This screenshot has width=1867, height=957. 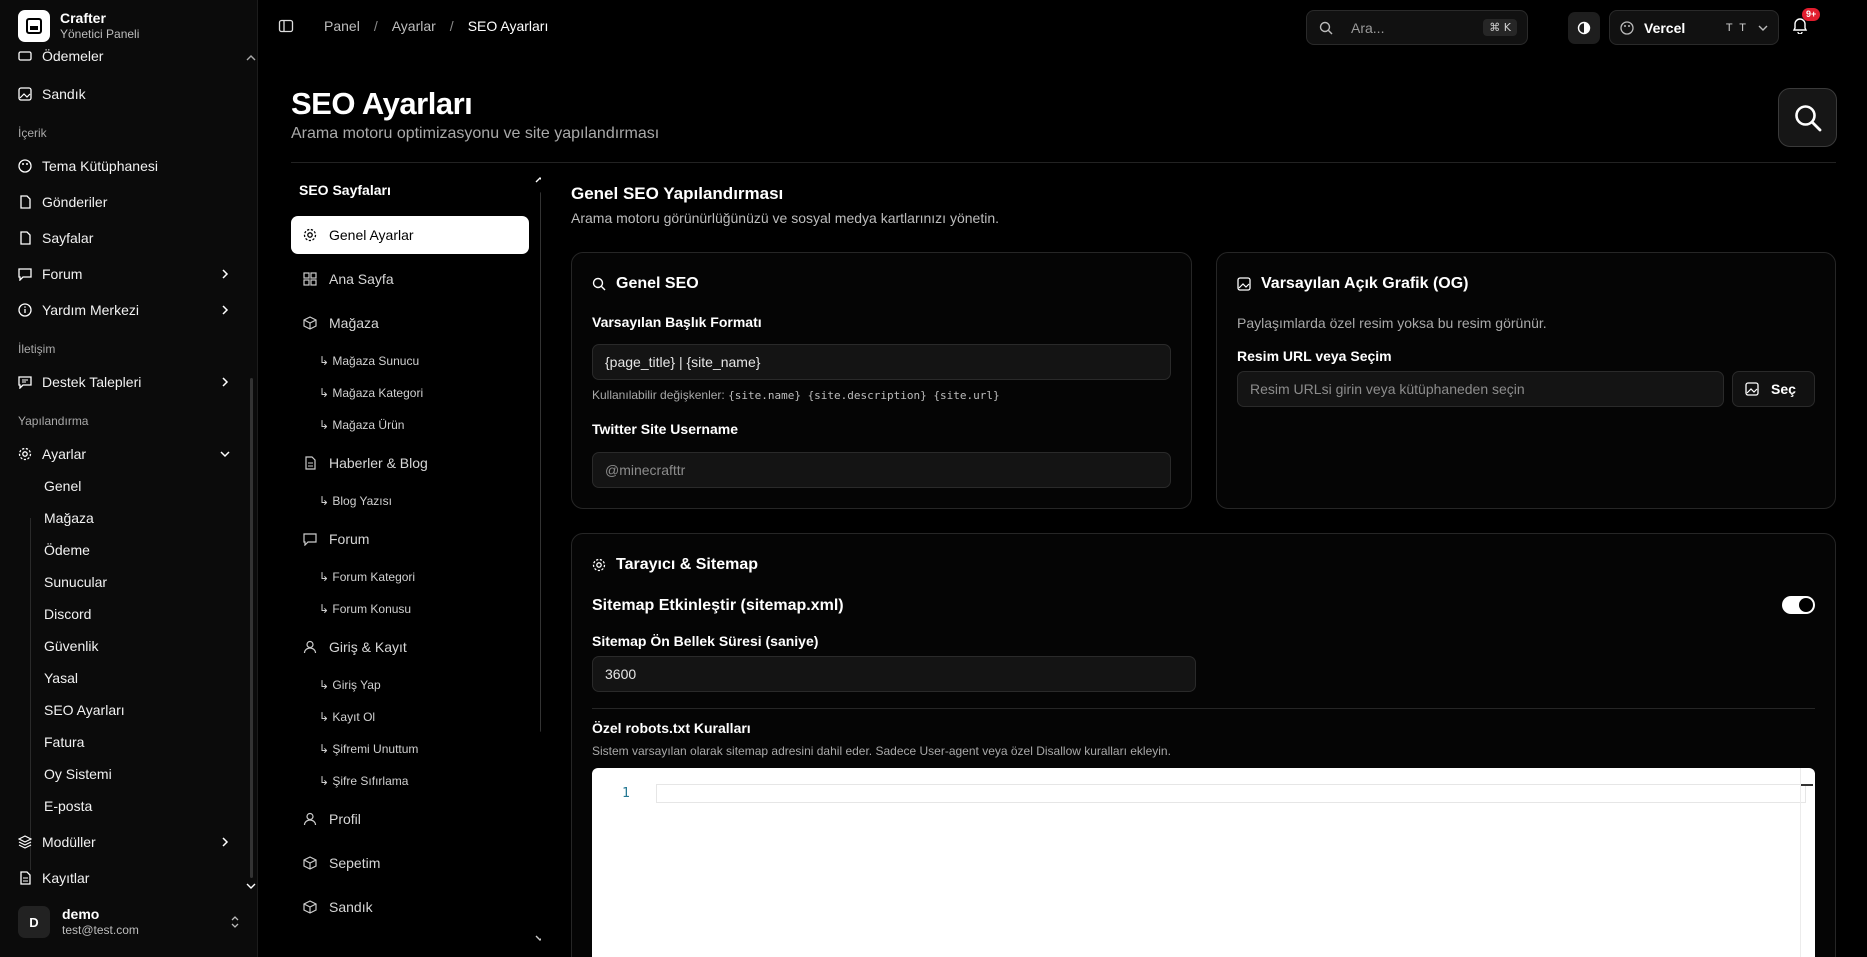 What do you see at coordinates (124, 59) in the screenshot?
I see `sidebar-item-odemeler: Ödemeler` at bounding box center [124, 59].